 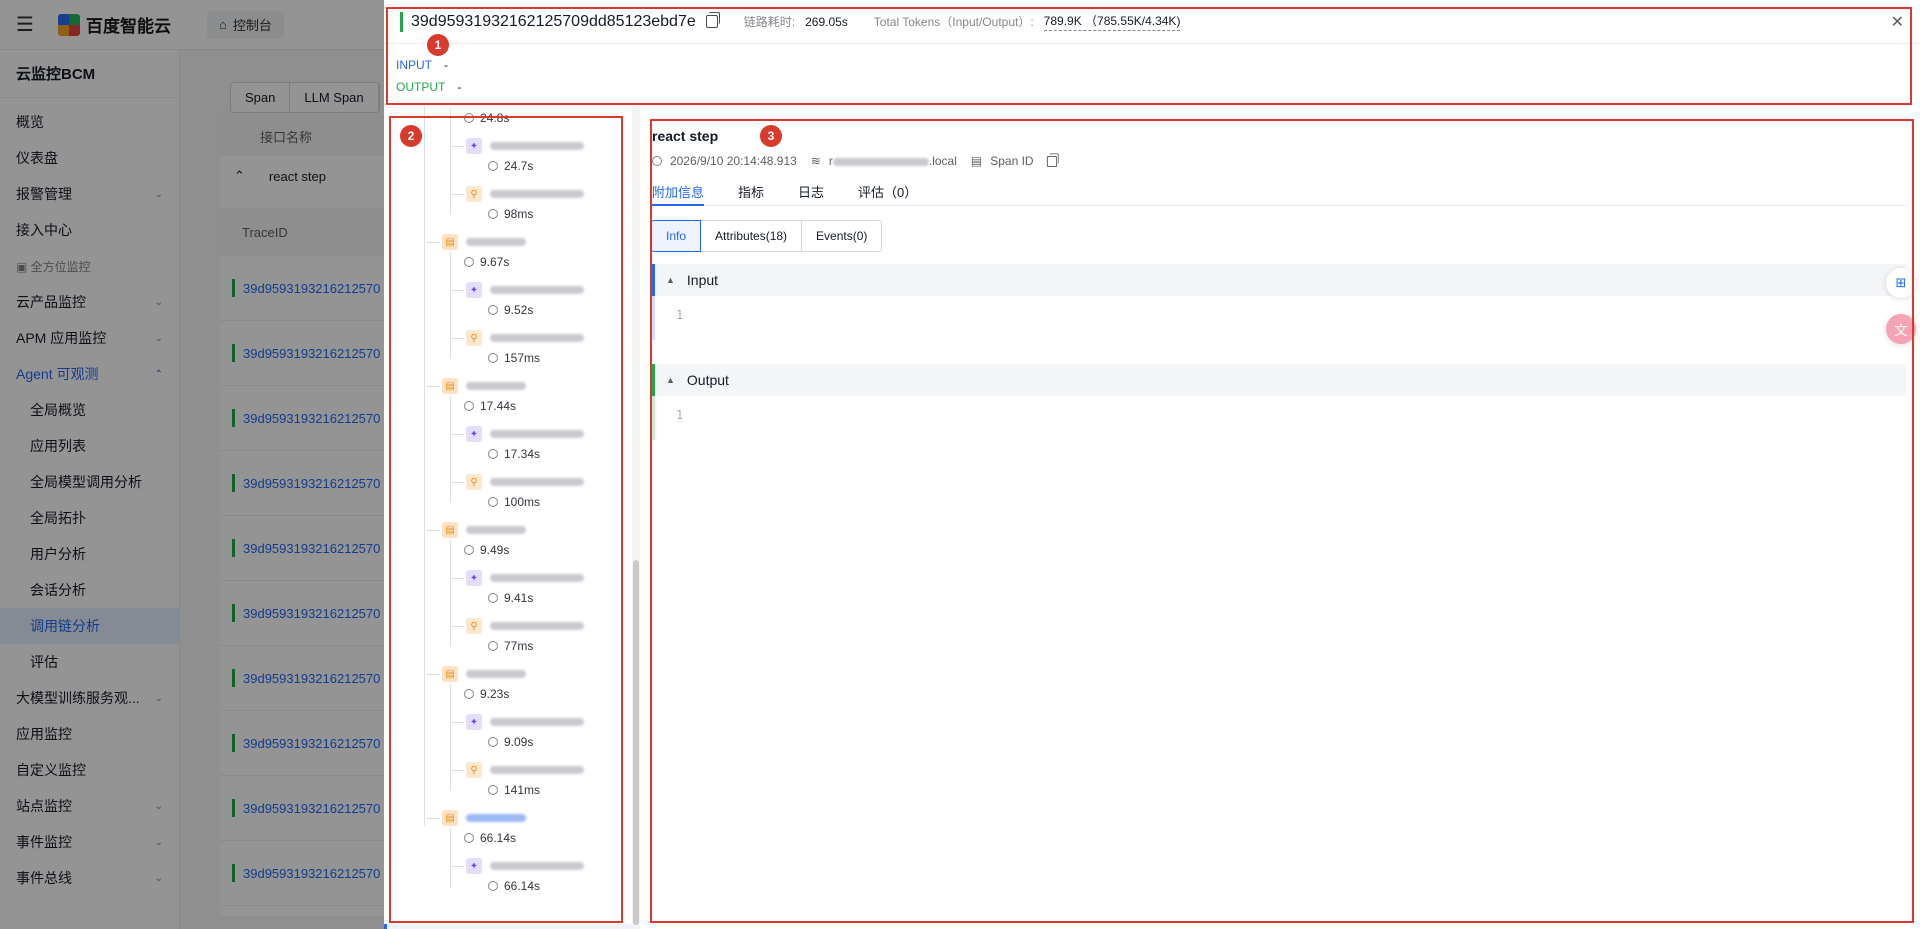 I want to click on scrollbar-thumb, so click(x=636, y=742).